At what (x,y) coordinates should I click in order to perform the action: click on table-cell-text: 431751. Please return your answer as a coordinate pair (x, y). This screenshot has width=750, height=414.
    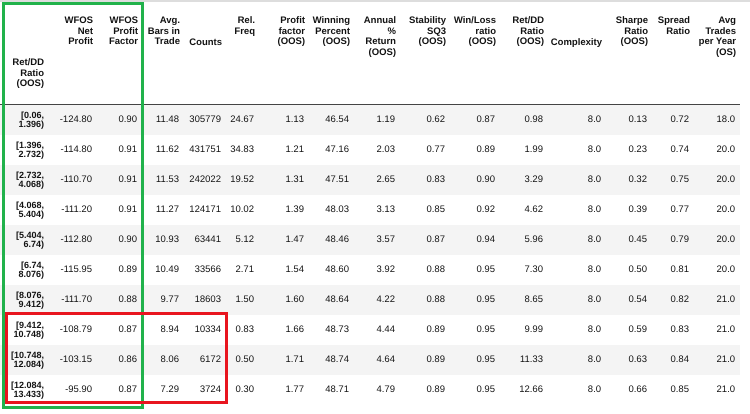
    Looking at the image, I should click on (205, 150).